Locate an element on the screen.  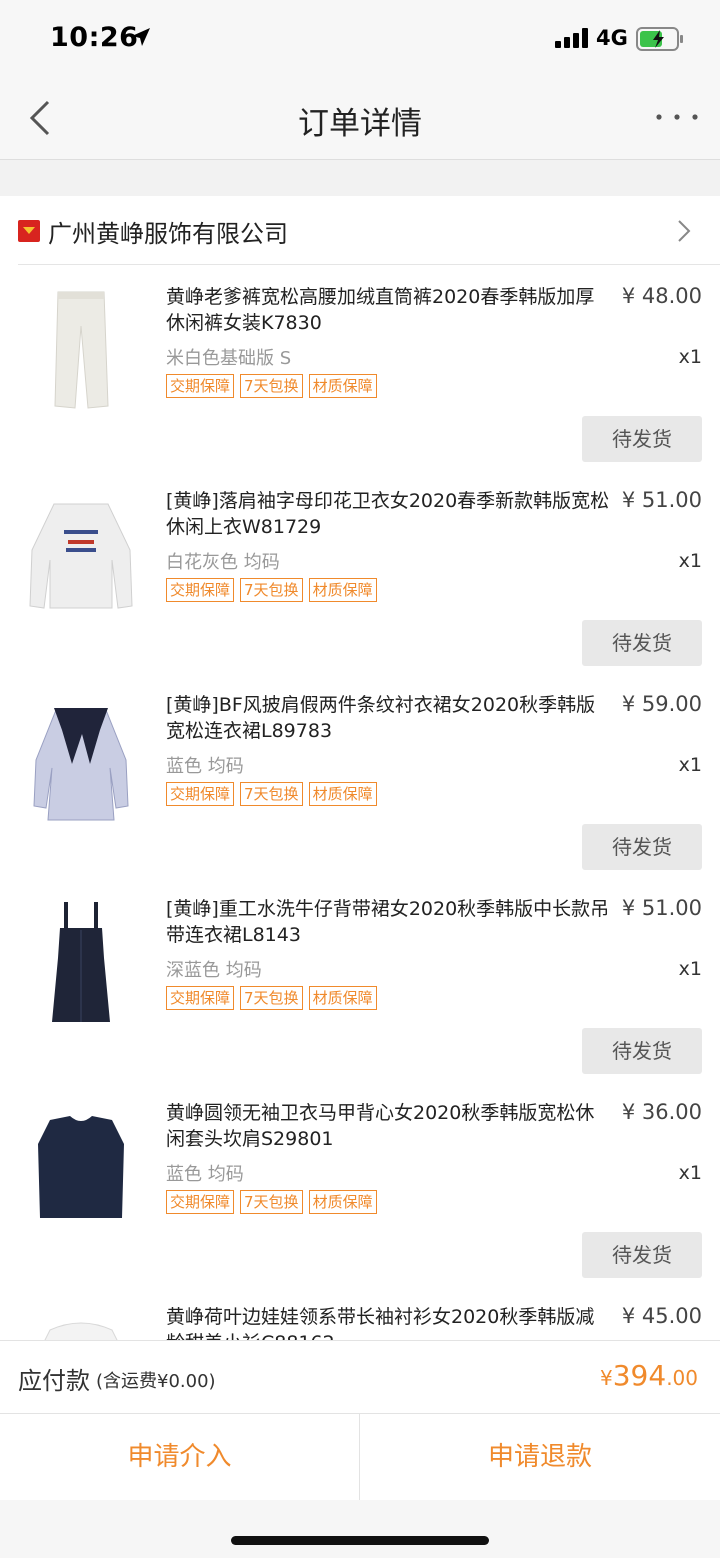
nav-bar: 订单详情 is located at coordinates (360, 118).